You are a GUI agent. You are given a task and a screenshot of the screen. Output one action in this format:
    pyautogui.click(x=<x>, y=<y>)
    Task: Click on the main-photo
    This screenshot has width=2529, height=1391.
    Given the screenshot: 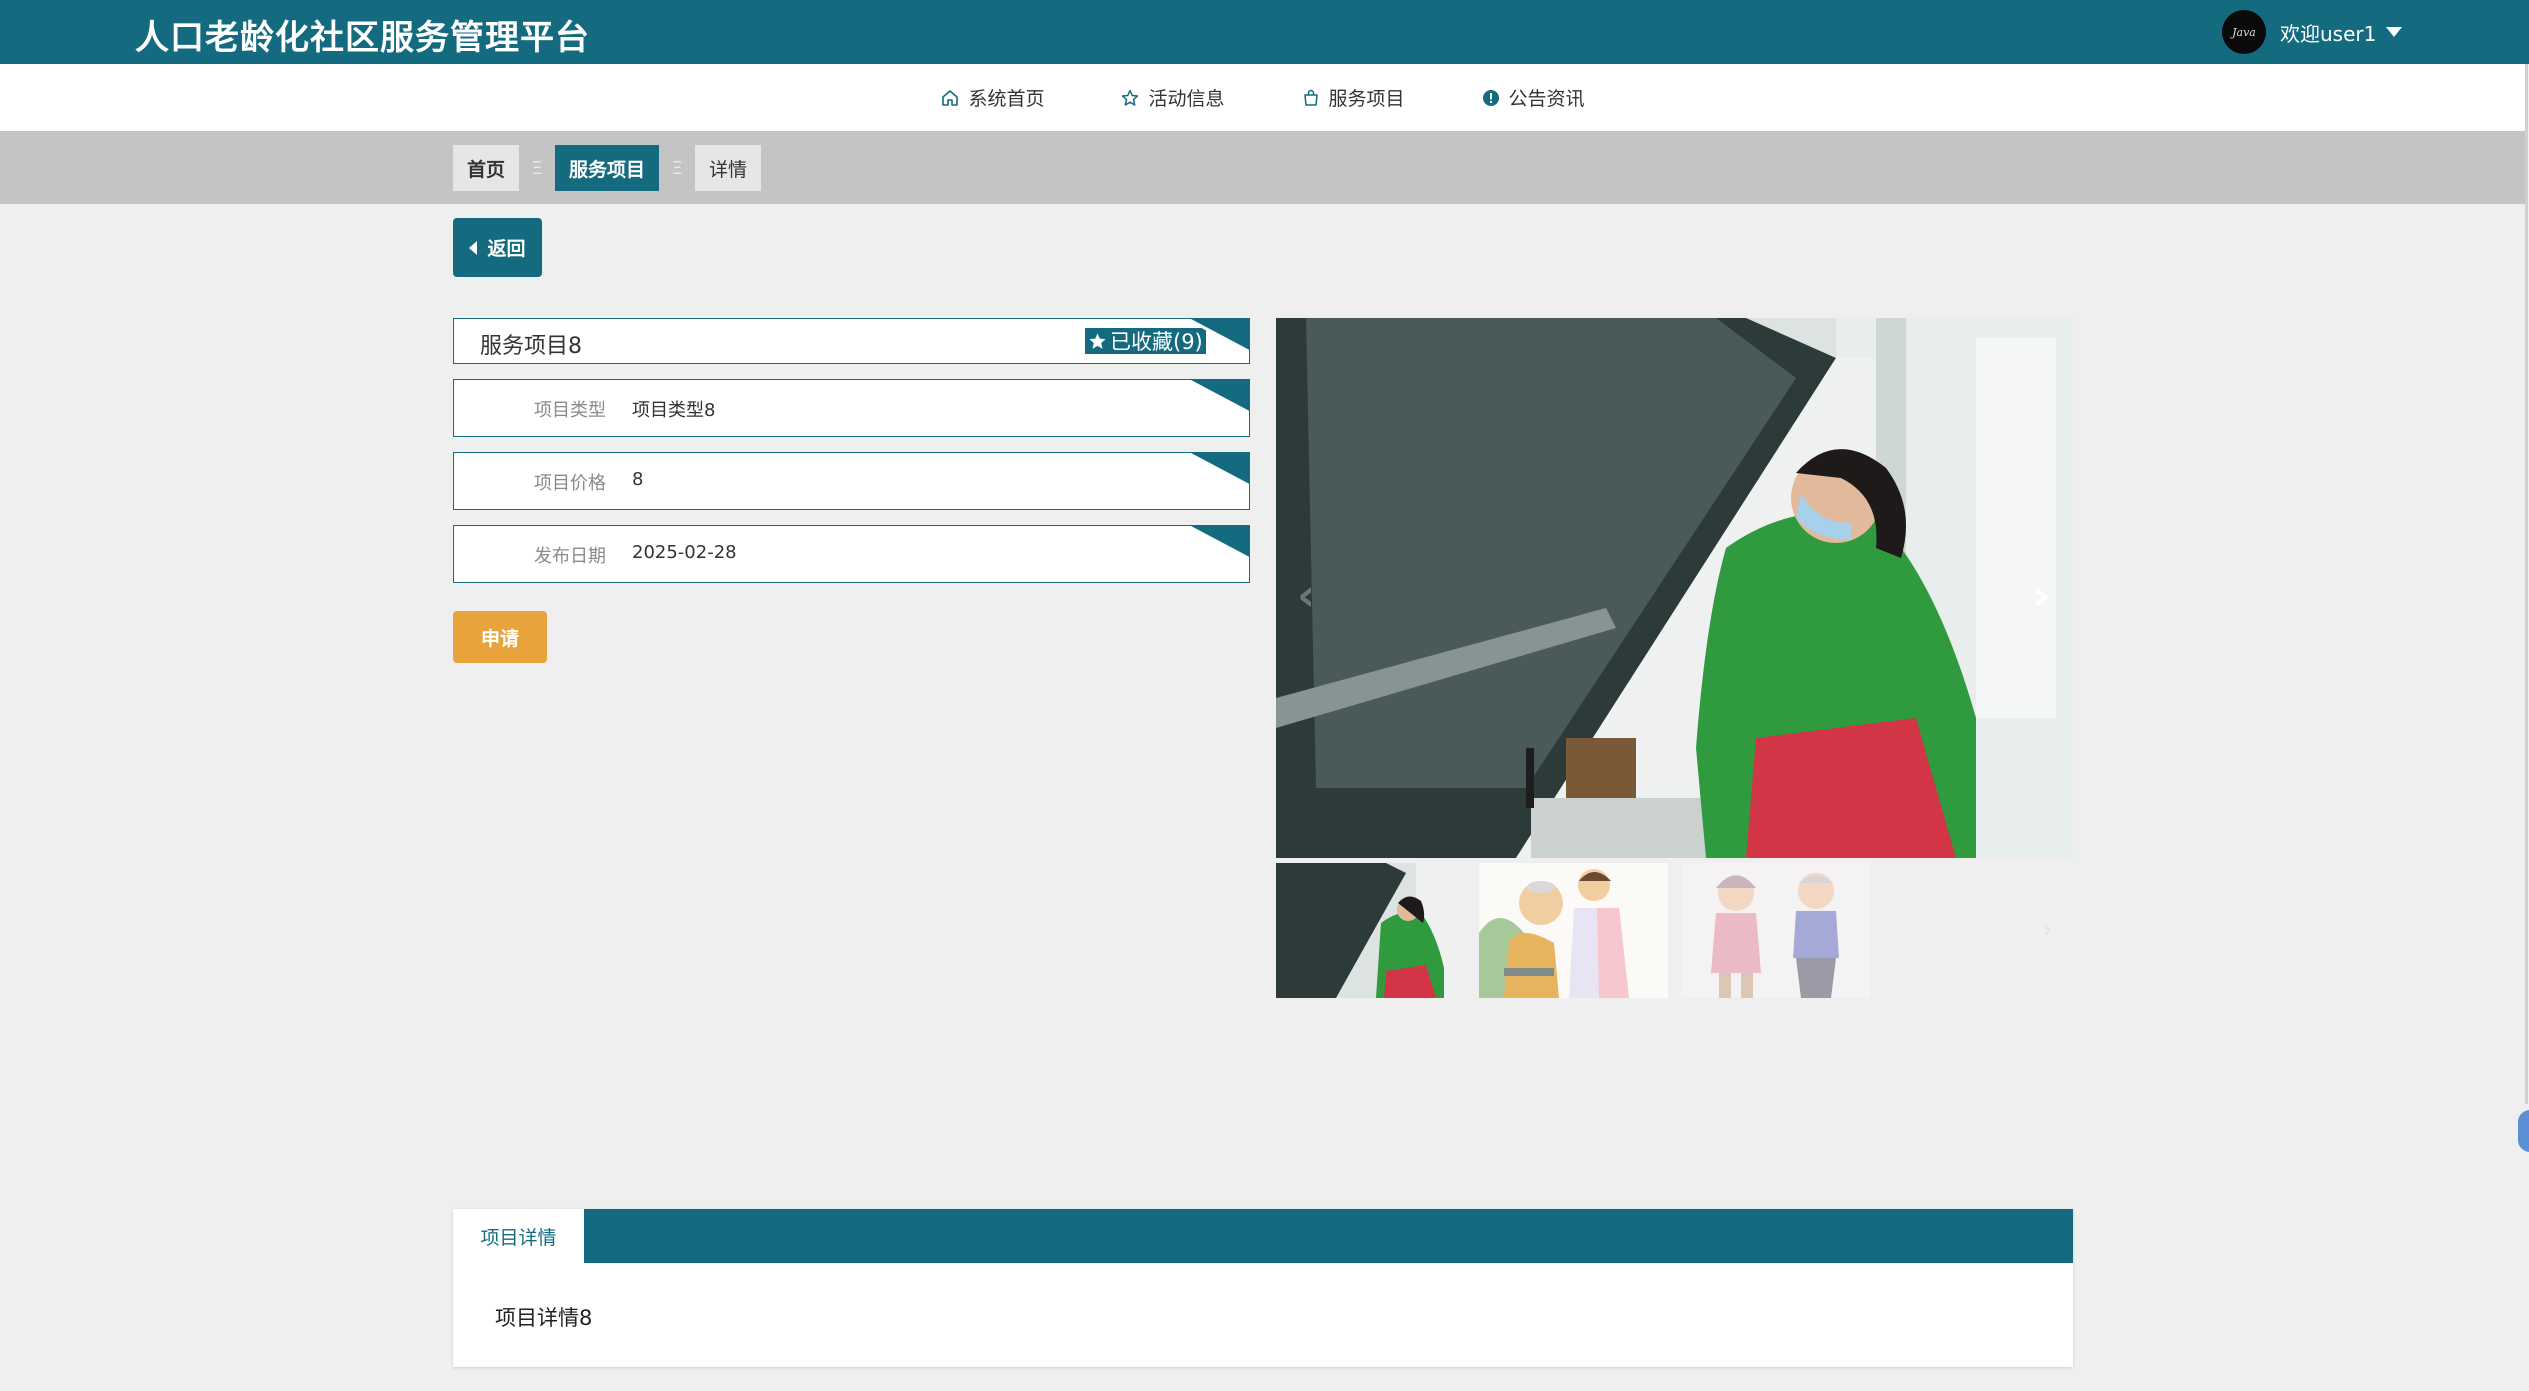 What is the action you would take?
    pyautogui.click(x=1674, y=588)
    